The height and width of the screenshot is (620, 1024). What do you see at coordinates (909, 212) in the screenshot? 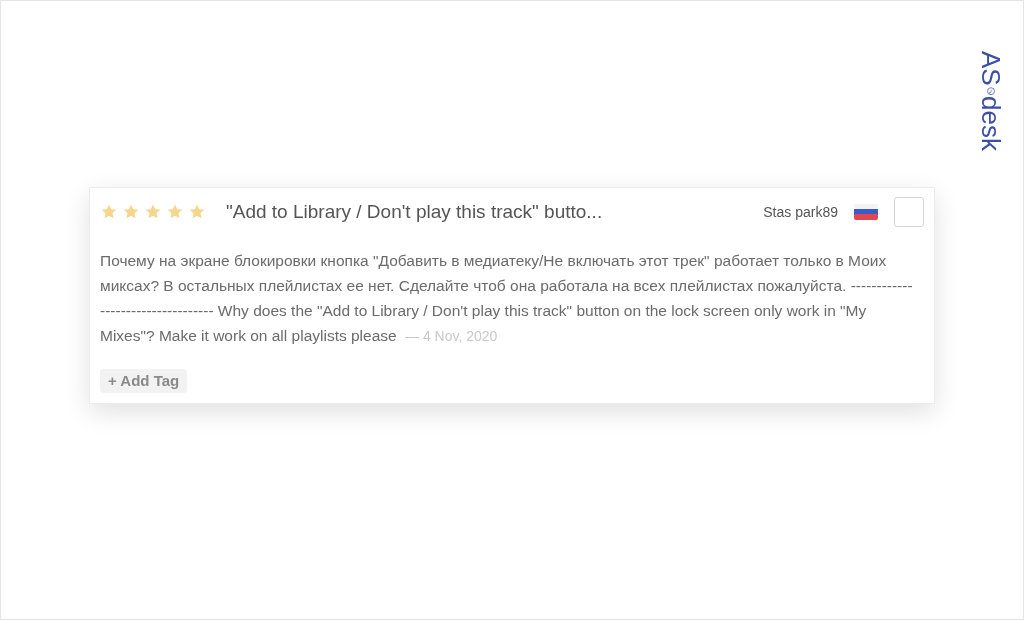
I see `select-checkbox` at bounding box center [909, 212].